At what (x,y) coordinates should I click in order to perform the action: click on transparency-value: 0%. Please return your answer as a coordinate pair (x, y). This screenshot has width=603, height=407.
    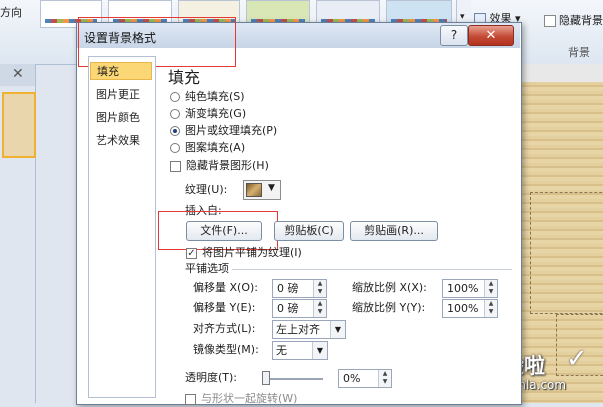
    Looking at the image, I should click on (352, 378).